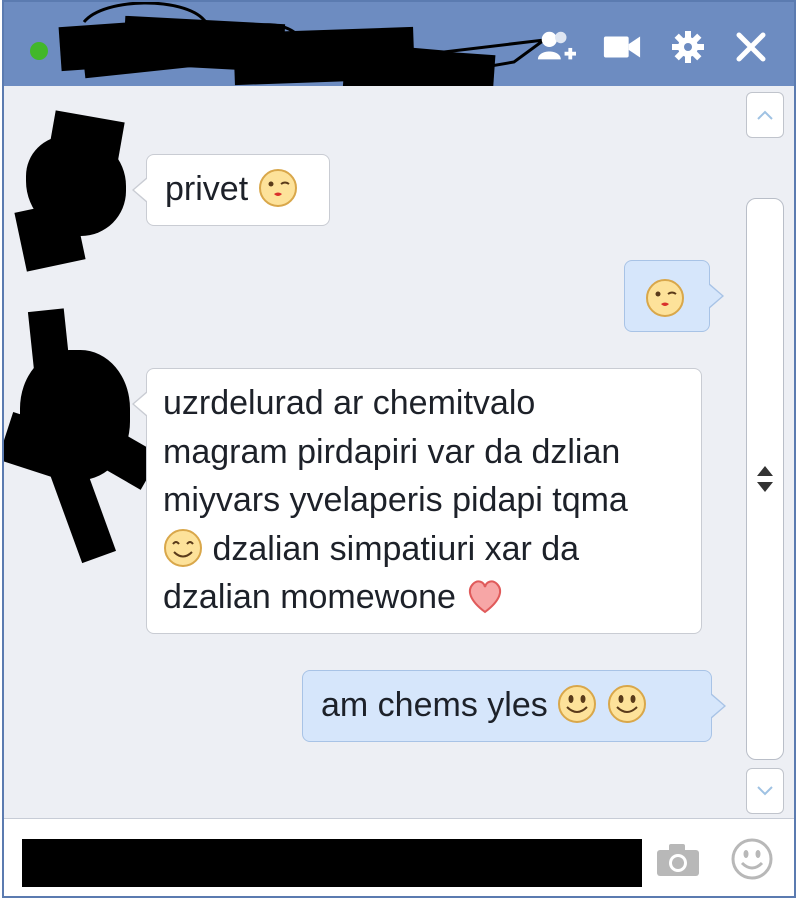 The image size is (800, 900). I want to click on drag-handle-icon, so click(765, 479).